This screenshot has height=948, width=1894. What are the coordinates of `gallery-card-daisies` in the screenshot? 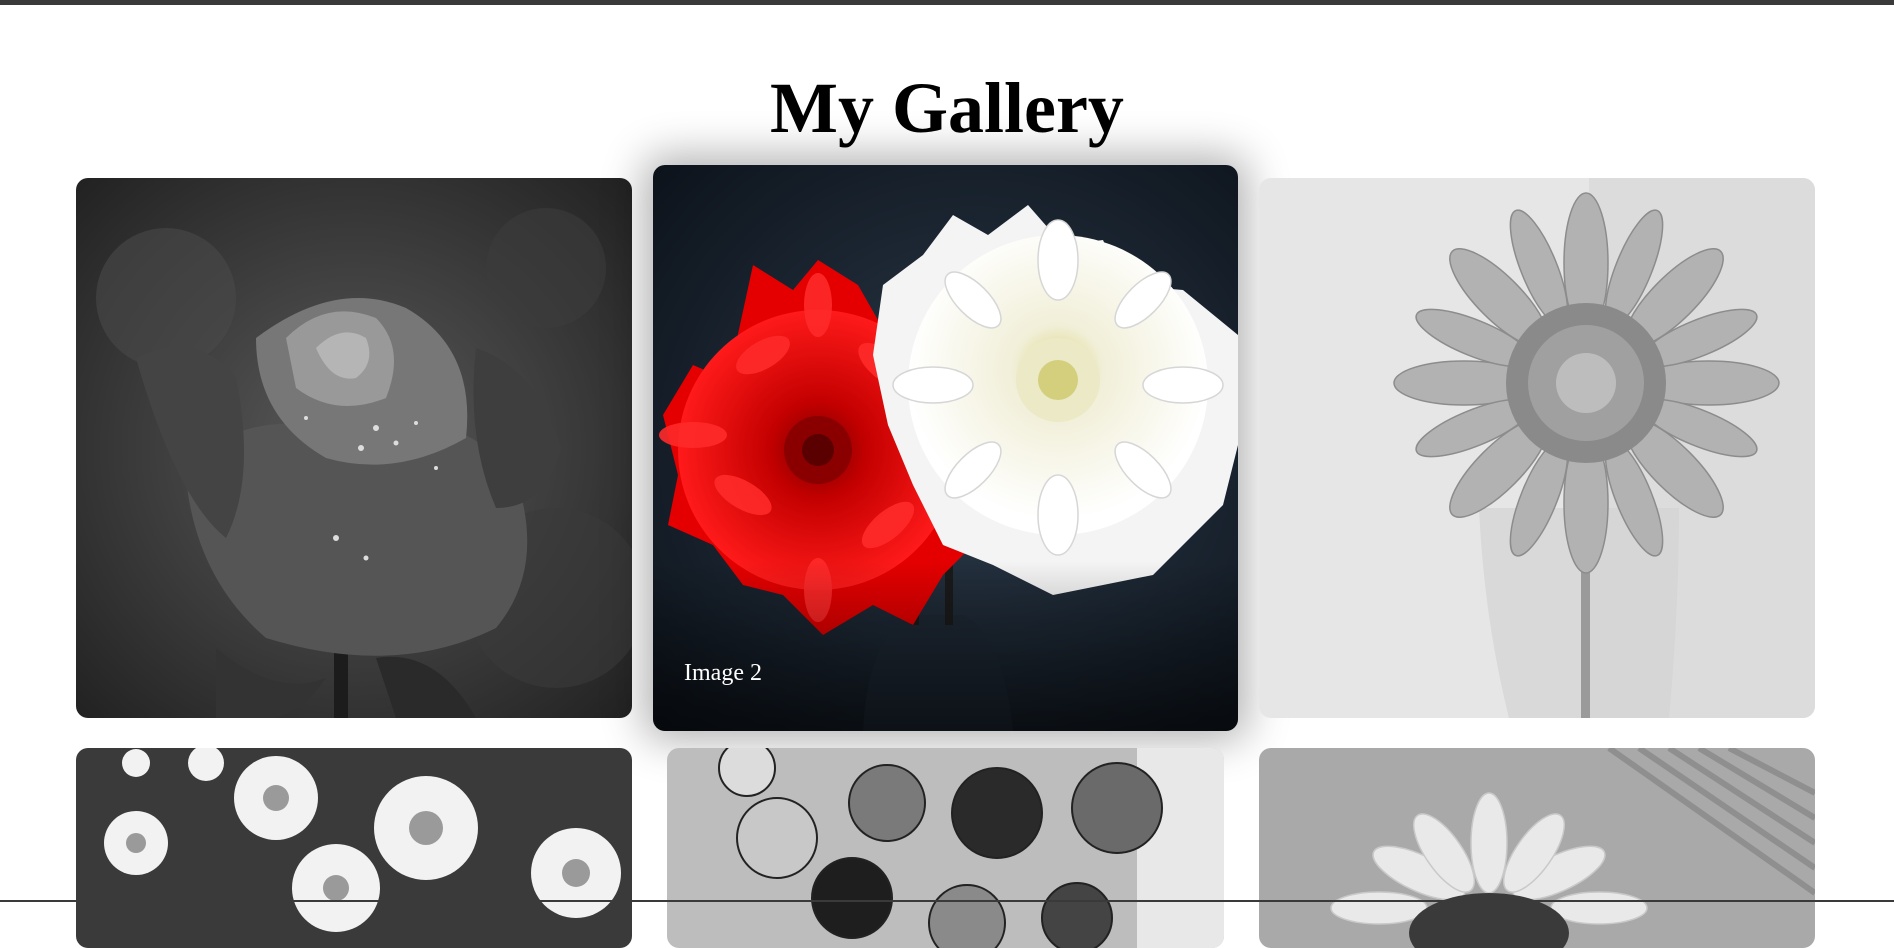 It's located at (354, 848).